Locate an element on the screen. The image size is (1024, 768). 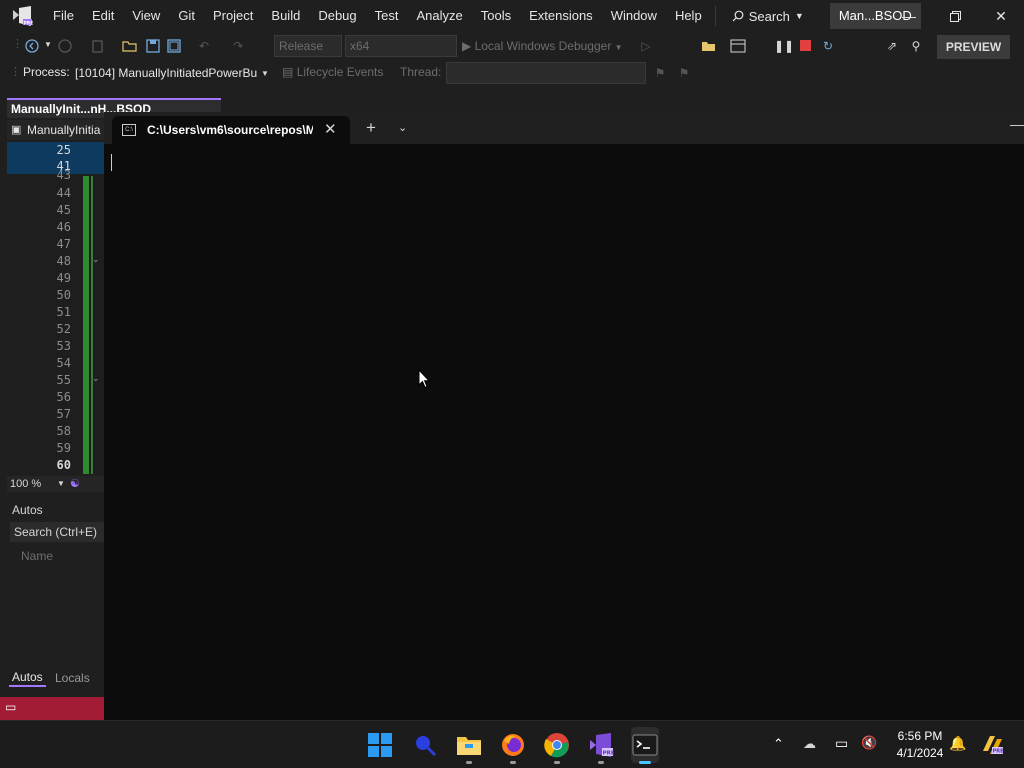
volume-muted-icon: 🔇 is located at coordinates (869, 743).